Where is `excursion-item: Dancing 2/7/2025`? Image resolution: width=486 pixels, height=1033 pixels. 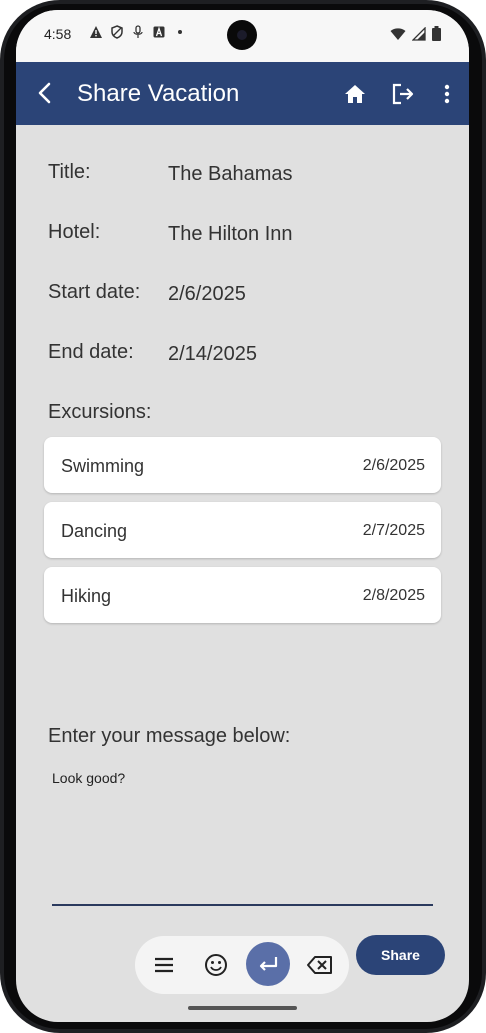
excursion-item: Dancing 2/7/2025 is located at coordinates (242, 530).